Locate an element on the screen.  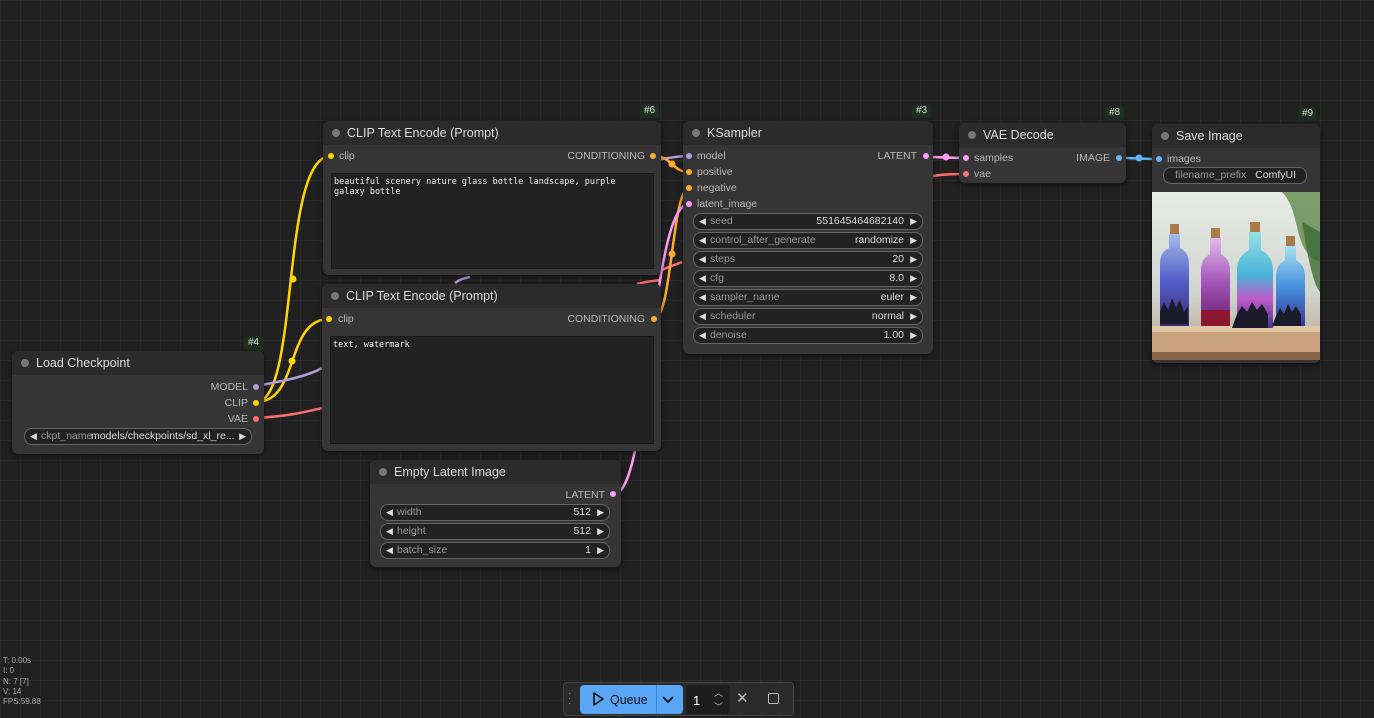
widget-value: 551645464682140 is located at coordinates (860, 221).